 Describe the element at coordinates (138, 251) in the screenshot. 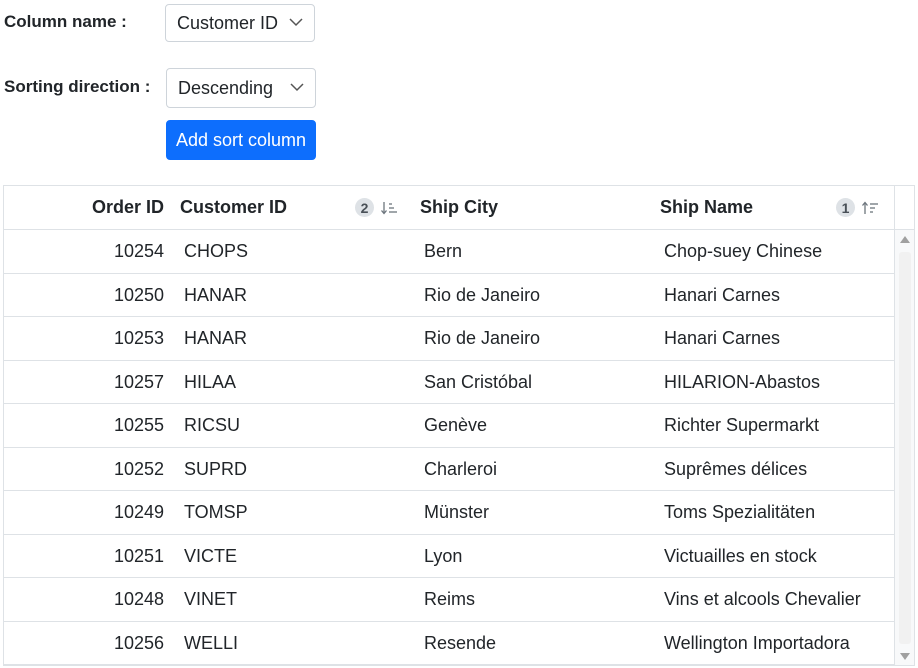

I see `cell-order-id: 10254` at that location.